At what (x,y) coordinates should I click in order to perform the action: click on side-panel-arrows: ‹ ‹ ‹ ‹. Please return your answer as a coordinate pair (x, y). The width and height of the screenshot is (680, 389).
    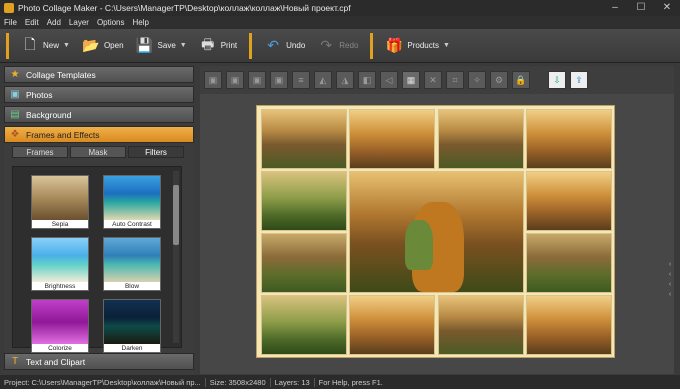
    Looking at the image, I should click on (670, 281).